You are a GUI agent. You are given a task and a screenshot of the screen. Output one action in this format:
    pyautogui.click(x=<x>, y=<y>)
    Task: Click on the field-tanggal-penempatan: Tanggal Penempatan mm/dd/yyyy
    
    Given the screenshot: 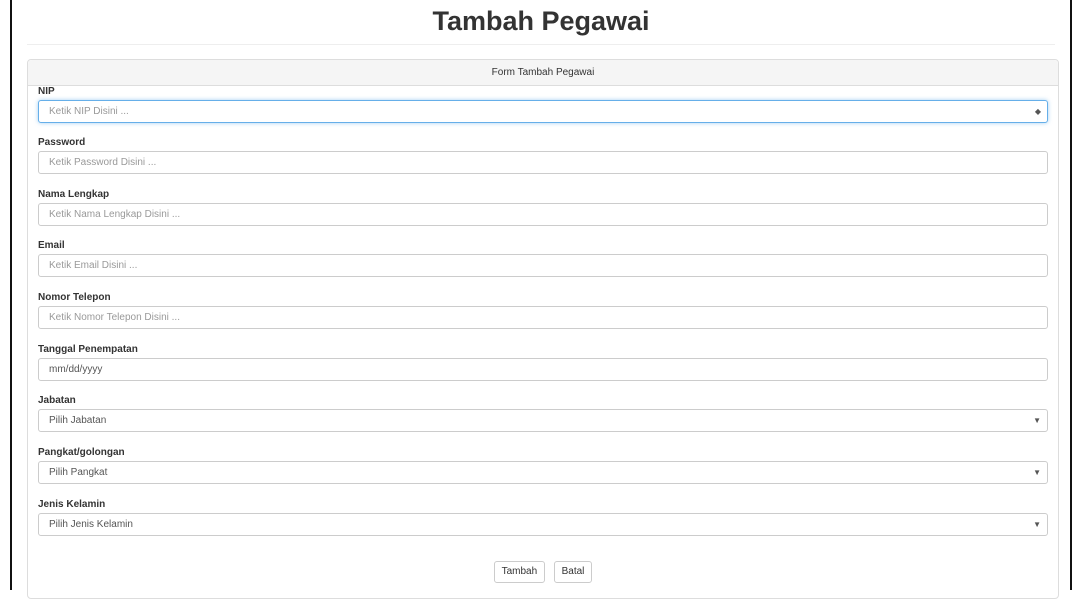 What is the action you would take?
    pyautogui.click(x=543, y=361)
    